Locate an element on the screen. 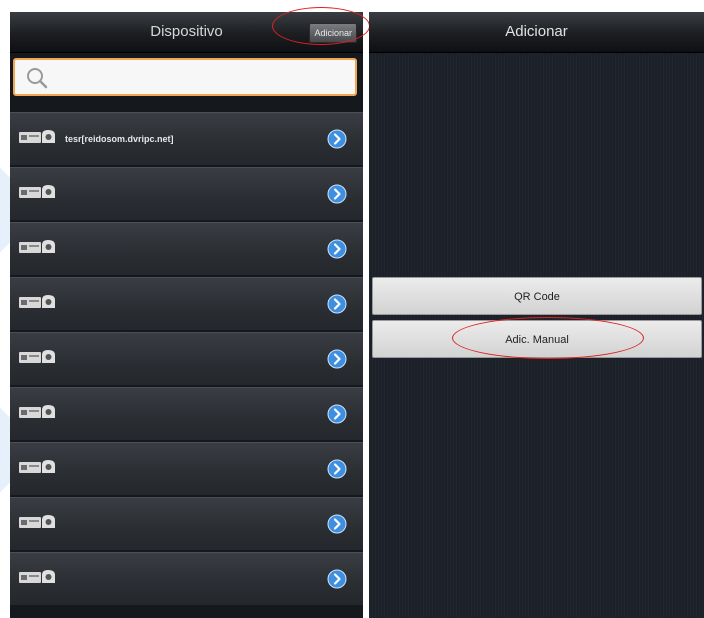 This screenshot has width=704, height=618. device-name: tesr[reidosom.dvripc.net] is located at coordinates (119, 139).